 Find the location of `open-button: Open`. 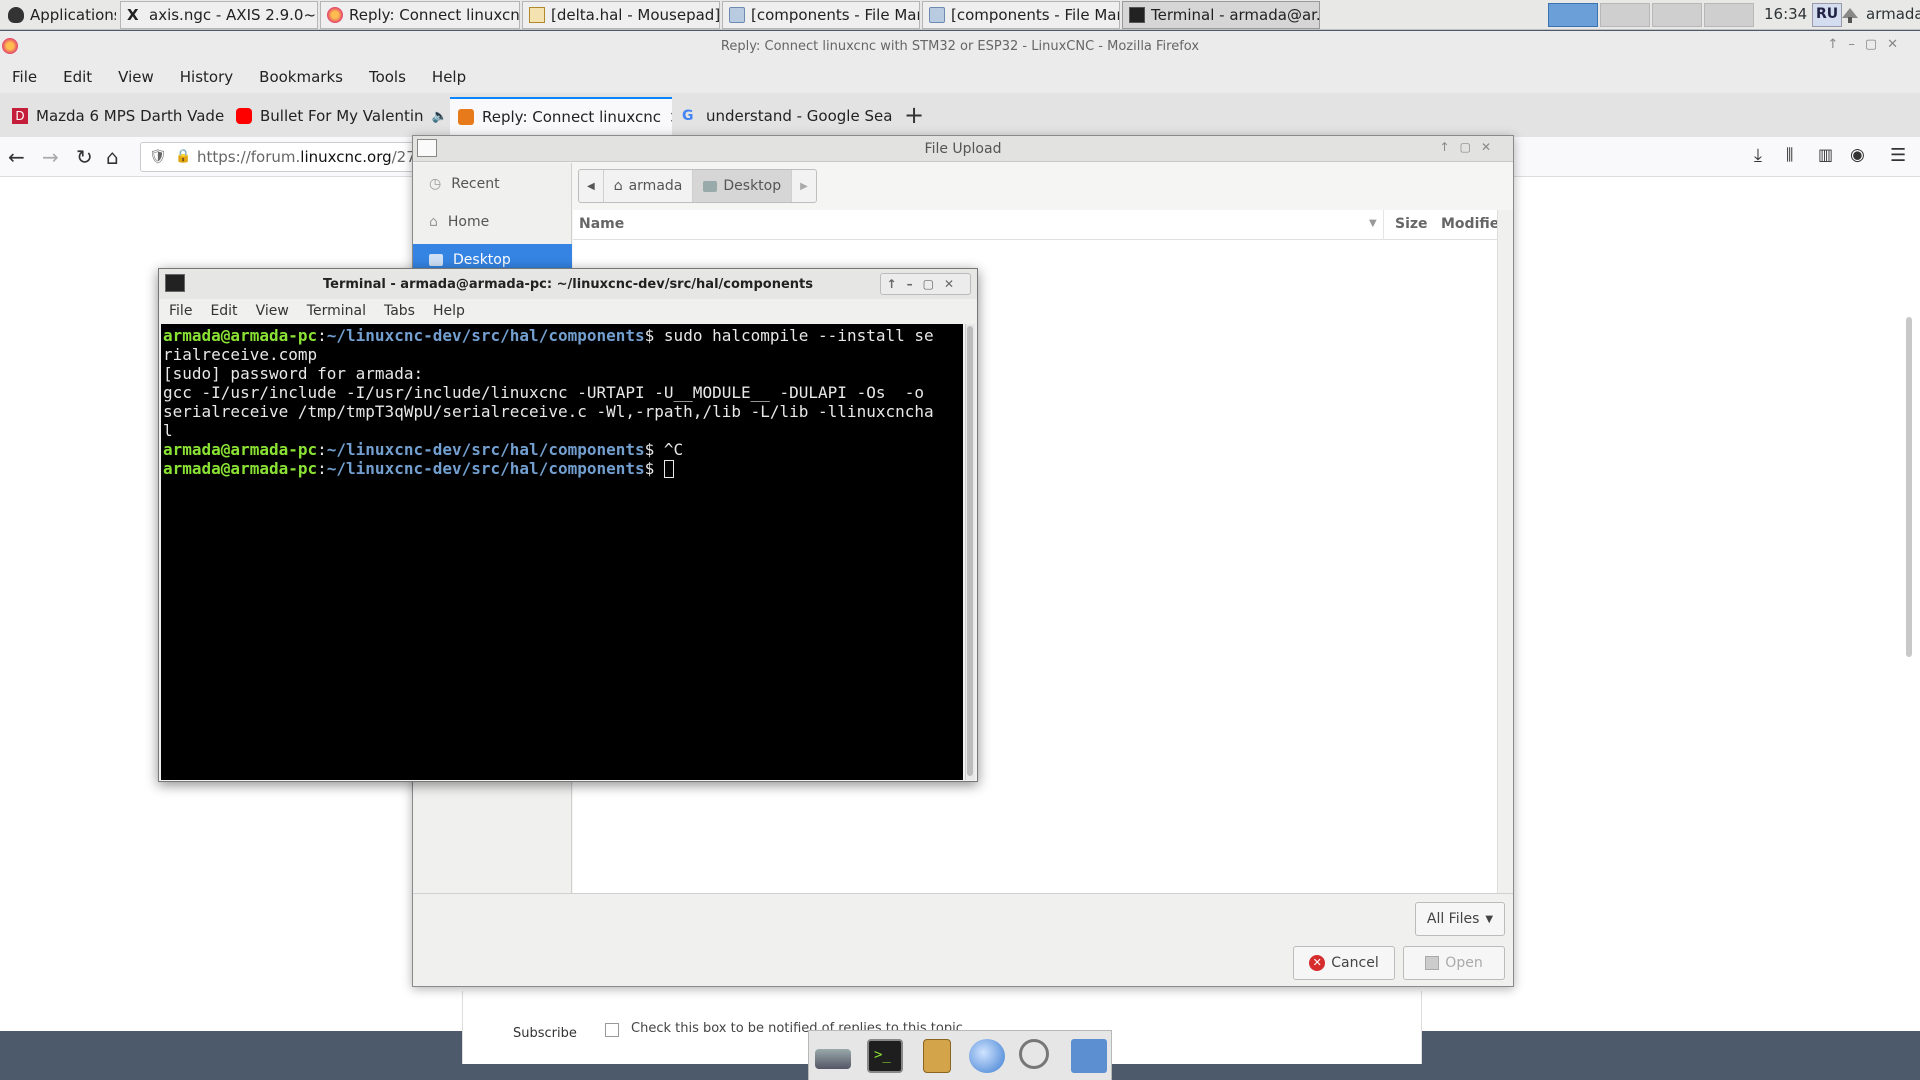

open-button: Open is located at coordinates (1454, 963).